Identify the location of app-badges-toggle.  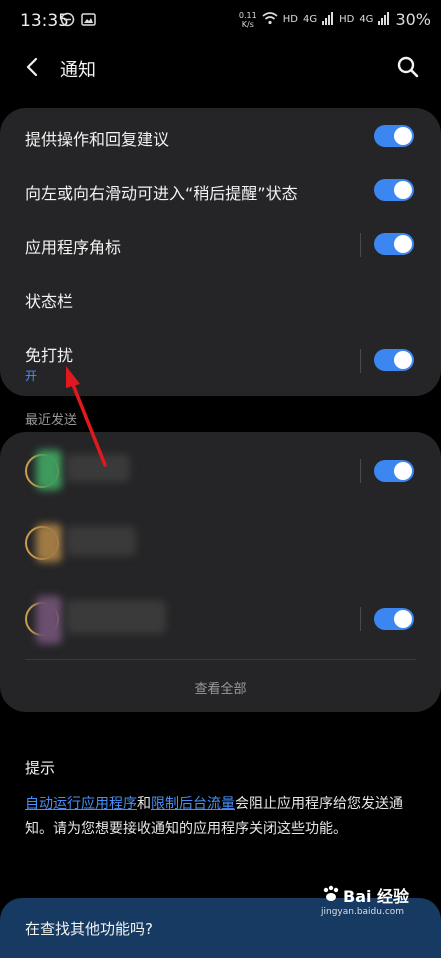
(394, 244).